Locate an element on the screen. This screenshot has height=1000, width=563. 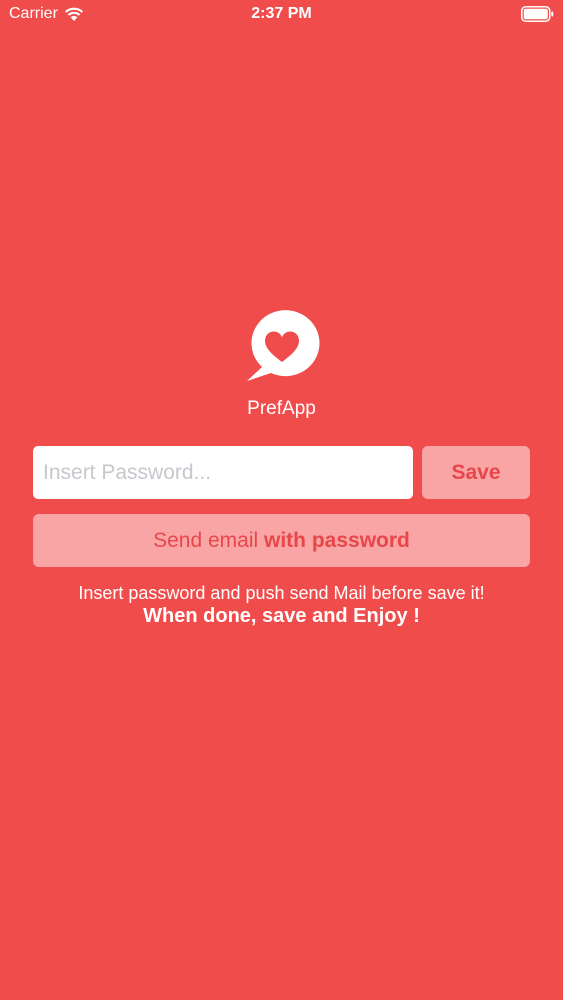
send-email-label-bold: with password is located at coordinates (337, 540).